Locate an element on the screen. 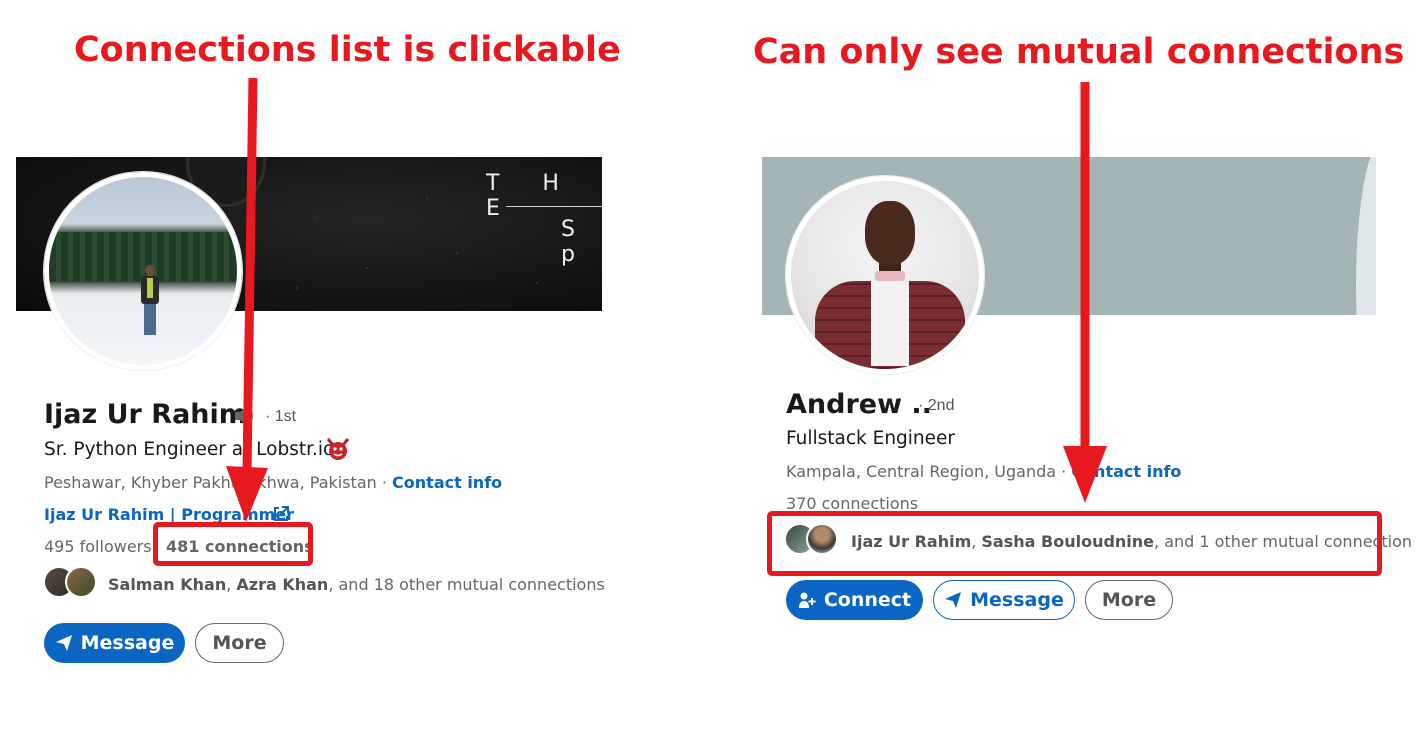  left-connections-highlight is located at coordinates (233, 544).